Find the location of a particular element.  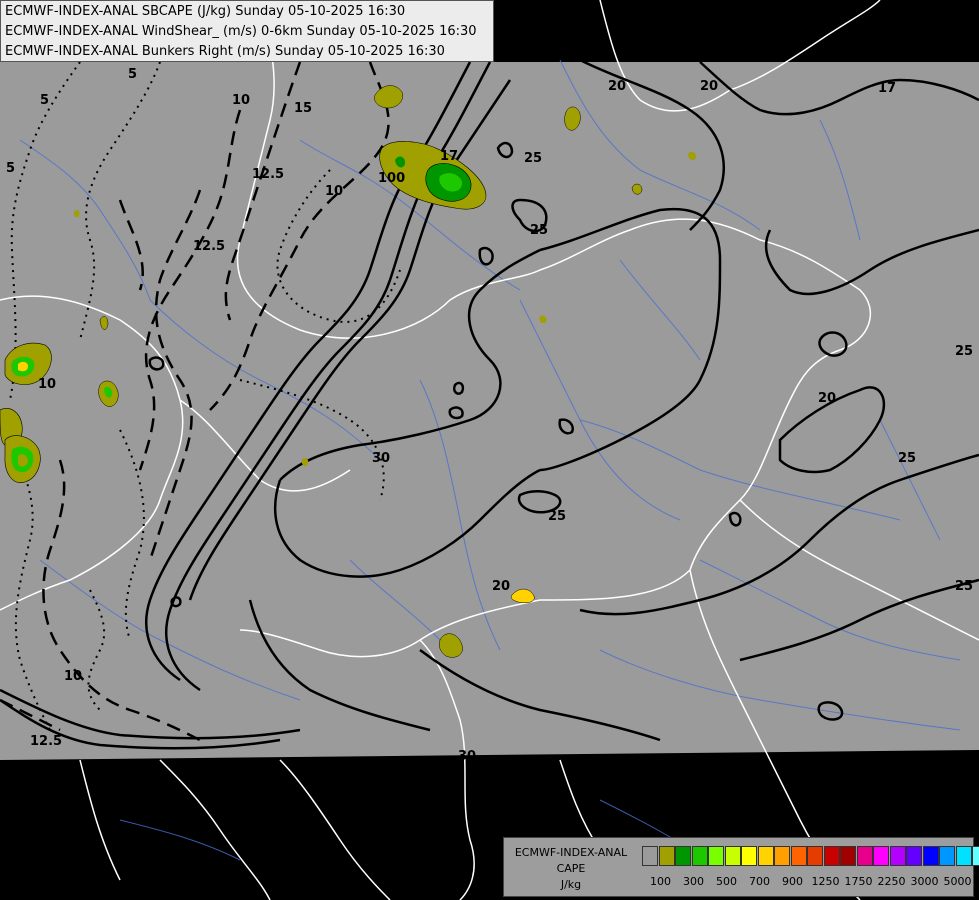

contour-label: 15 is located at coordinates (303, 108).